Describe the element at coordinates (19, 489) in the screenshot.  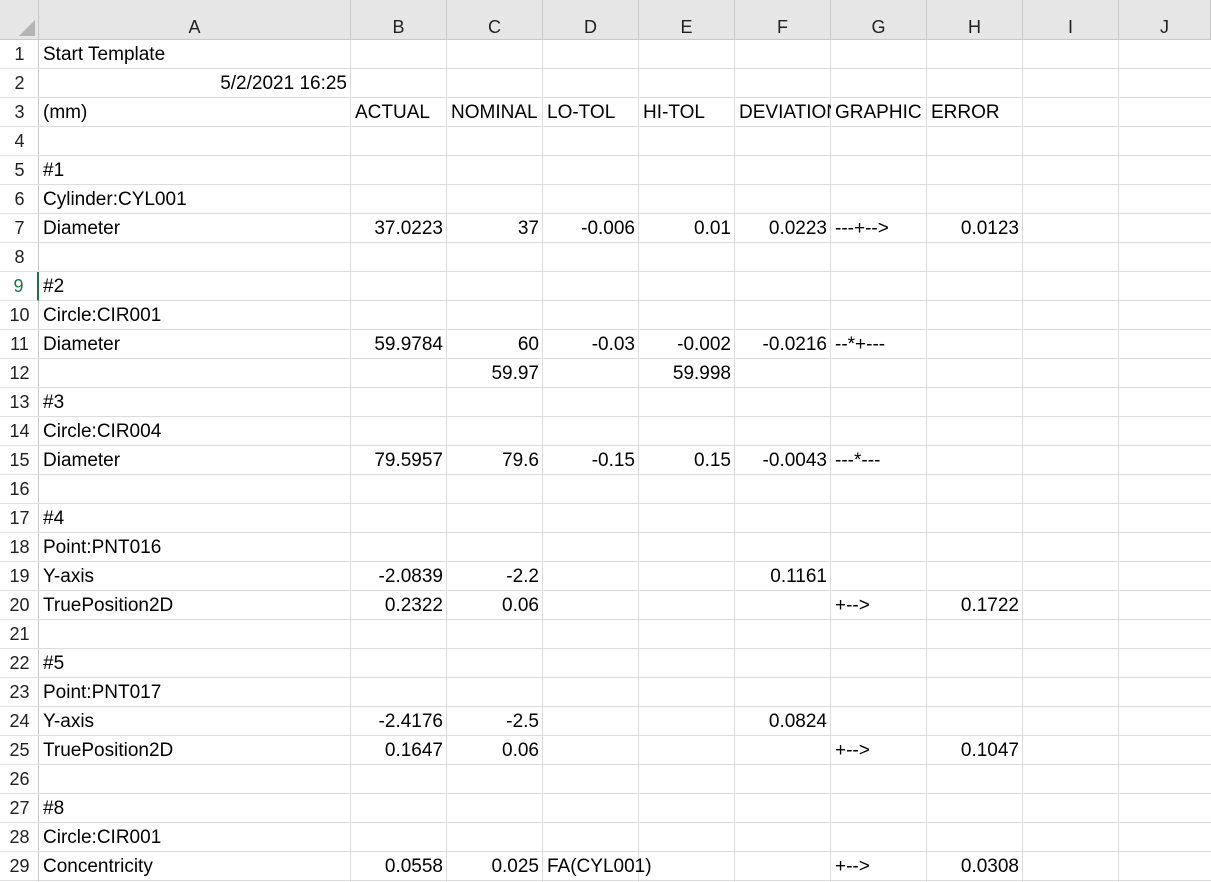
I see `row-header-16: 16` at that location.